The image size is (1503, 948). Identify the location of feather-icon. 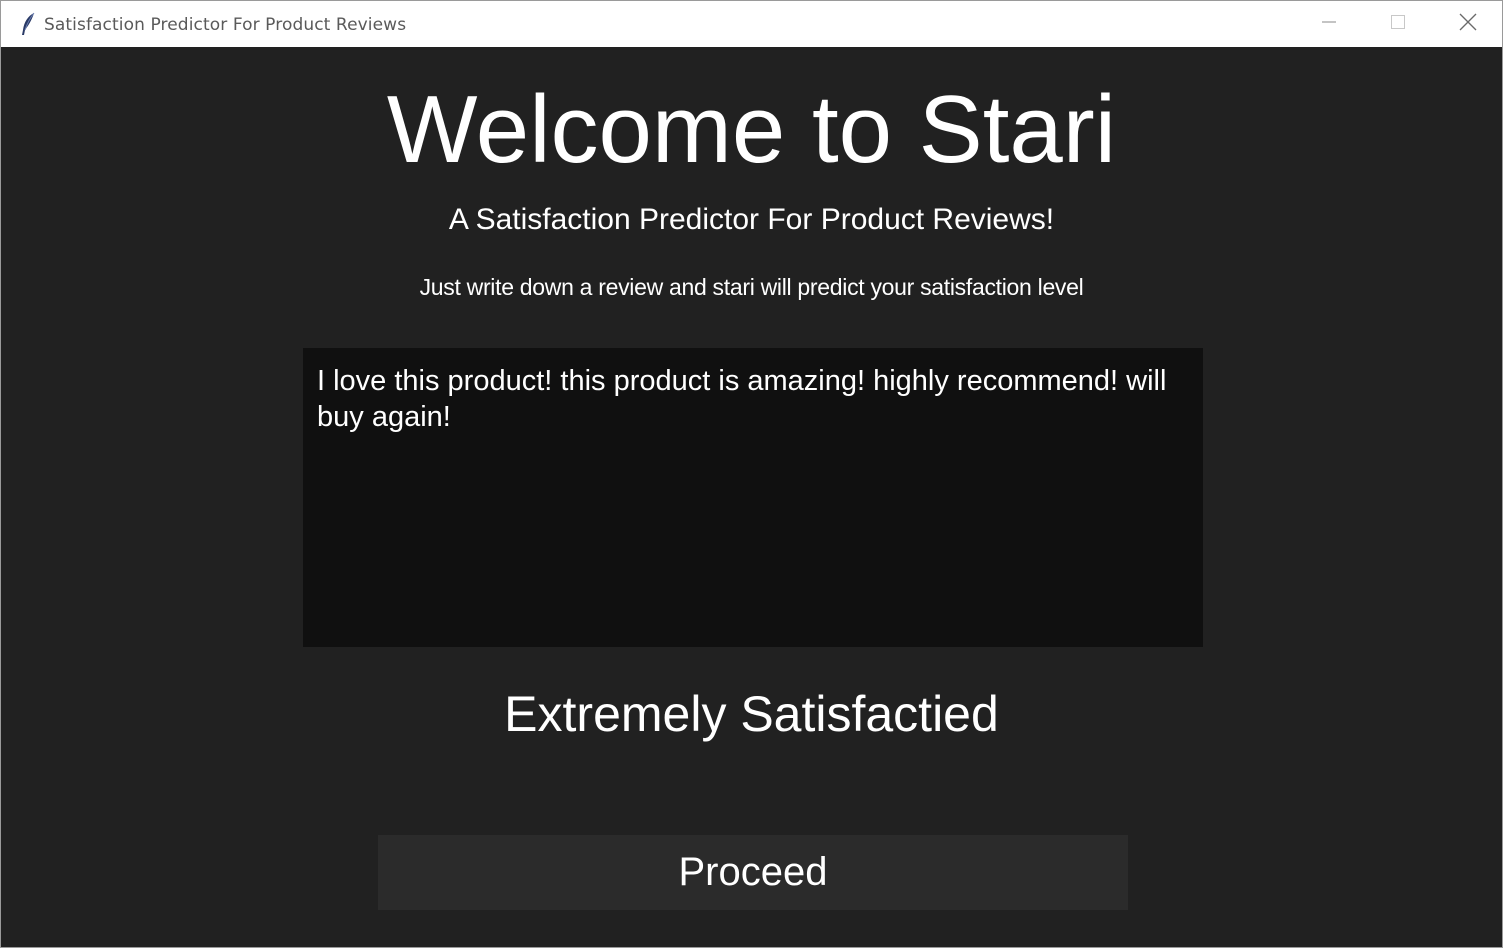
(28, 24).